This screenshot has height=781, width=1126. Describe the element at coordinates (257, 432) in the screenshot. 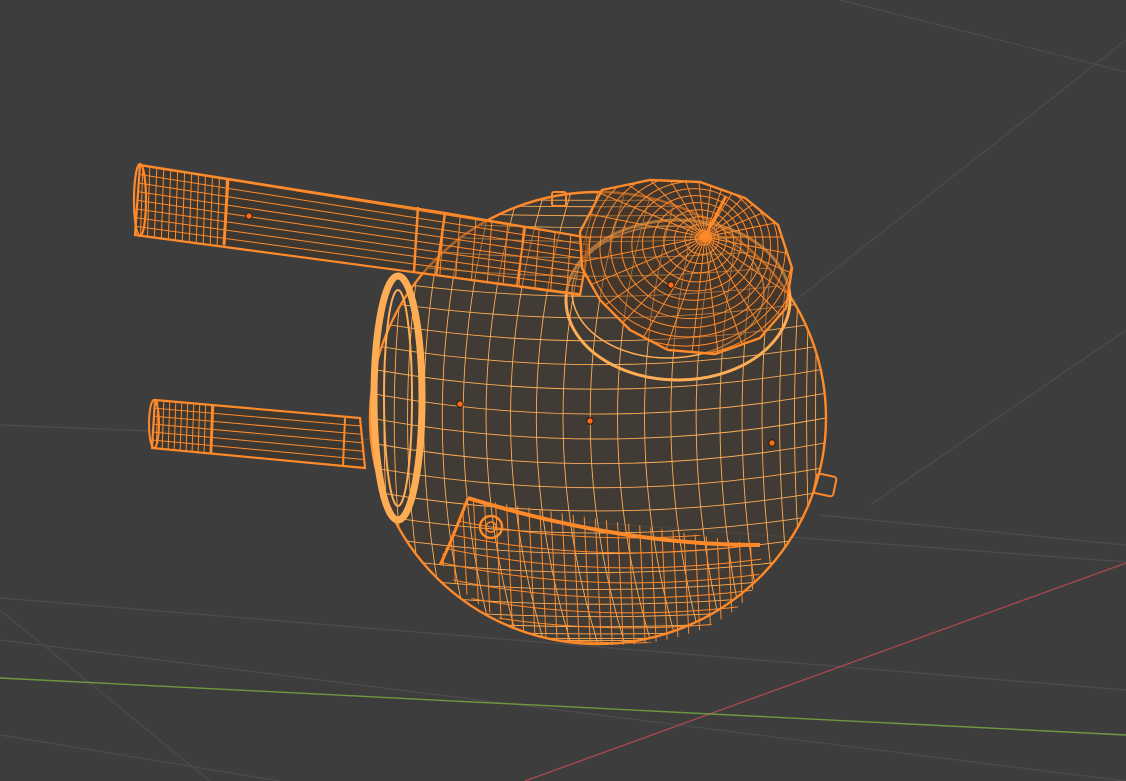

I see `lower-barrel-mesh` at that location.